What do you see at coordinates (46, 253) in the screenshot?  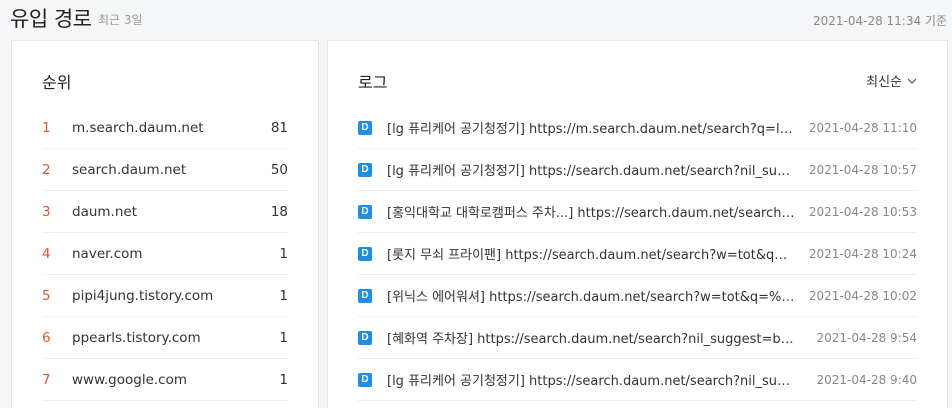 I see `rank-number: 4` at bounding box center [46, 253].